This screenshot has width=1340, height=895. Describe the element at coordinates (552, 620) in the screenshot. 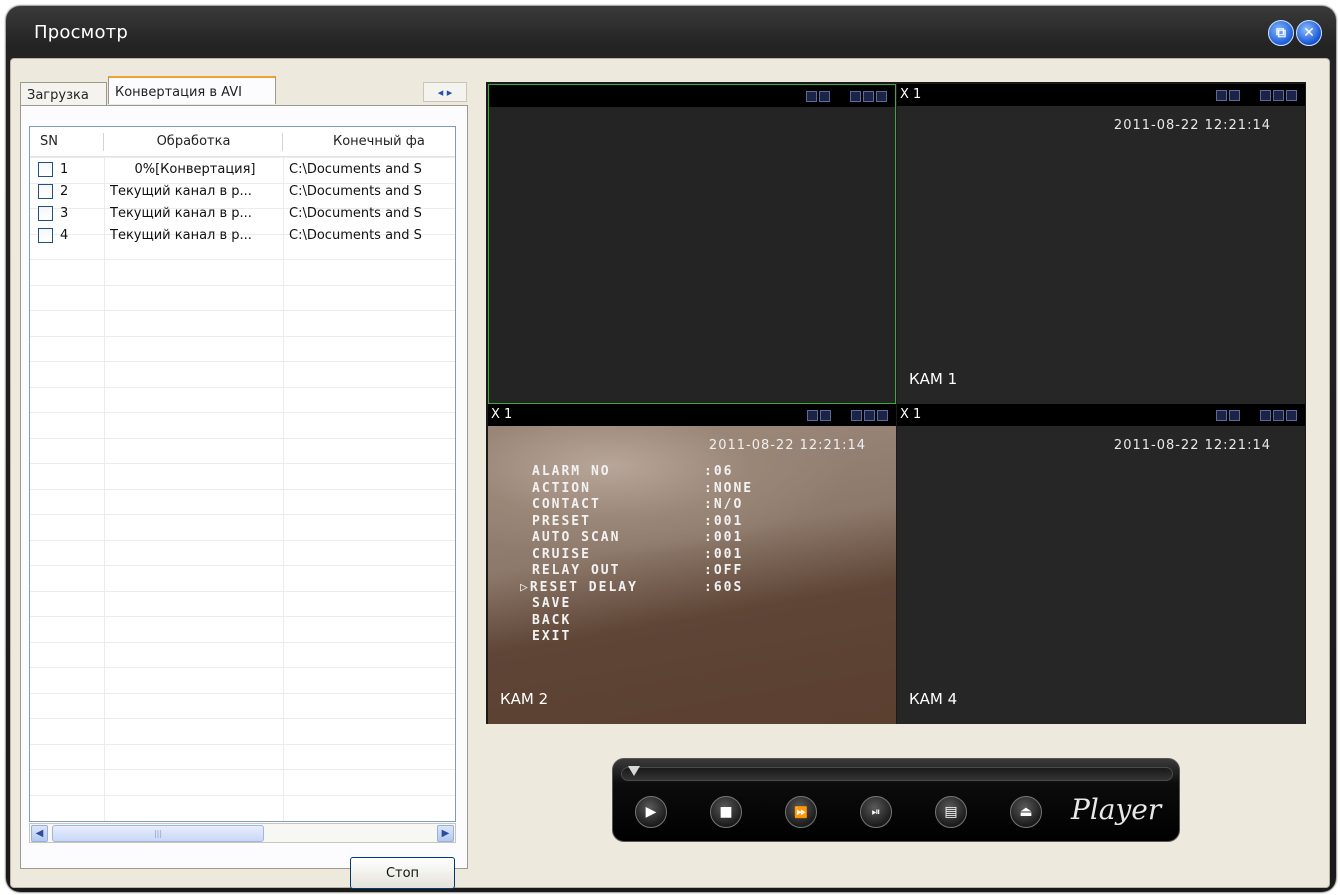

I see `osd-key: BACK` at that location.